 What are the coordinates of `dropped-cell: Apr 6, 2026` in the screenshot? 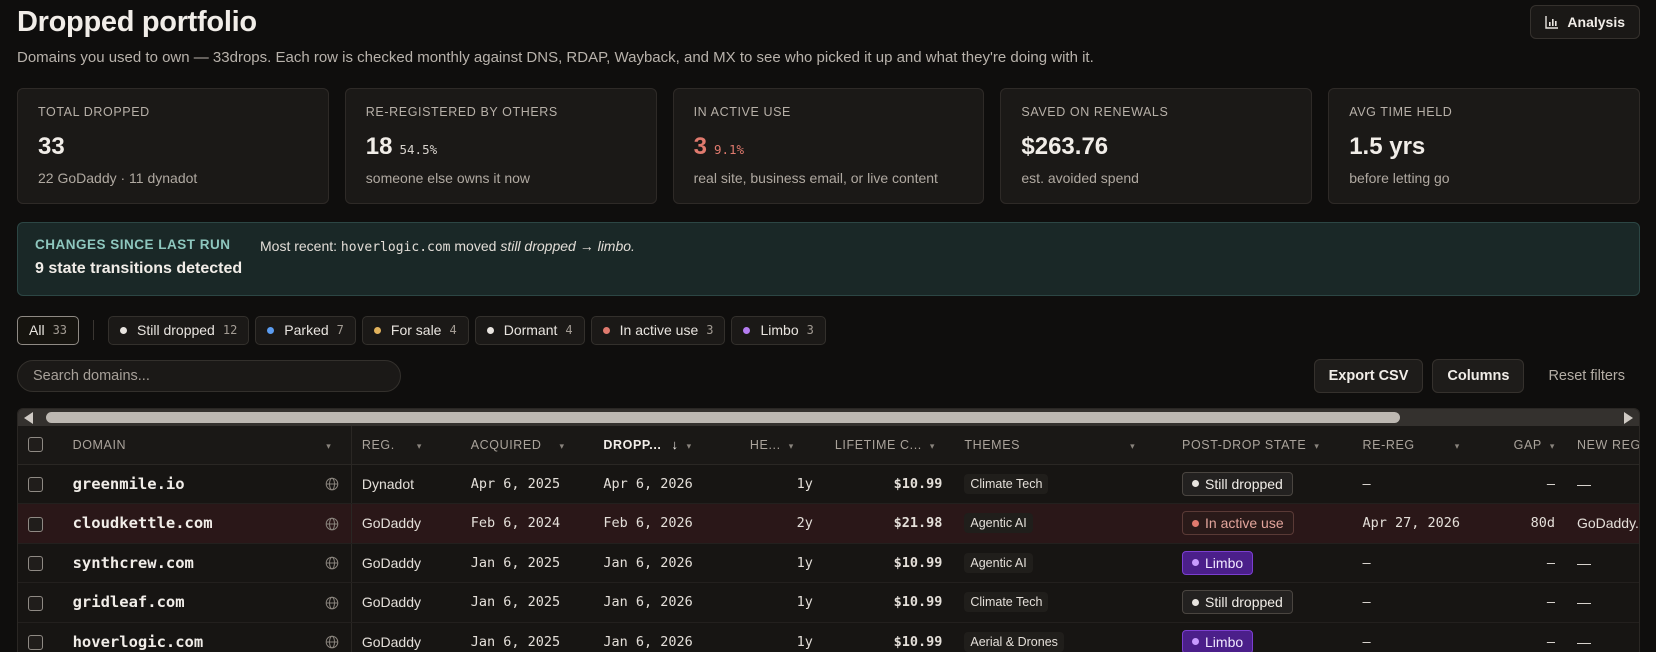 It's located at (666, 484).